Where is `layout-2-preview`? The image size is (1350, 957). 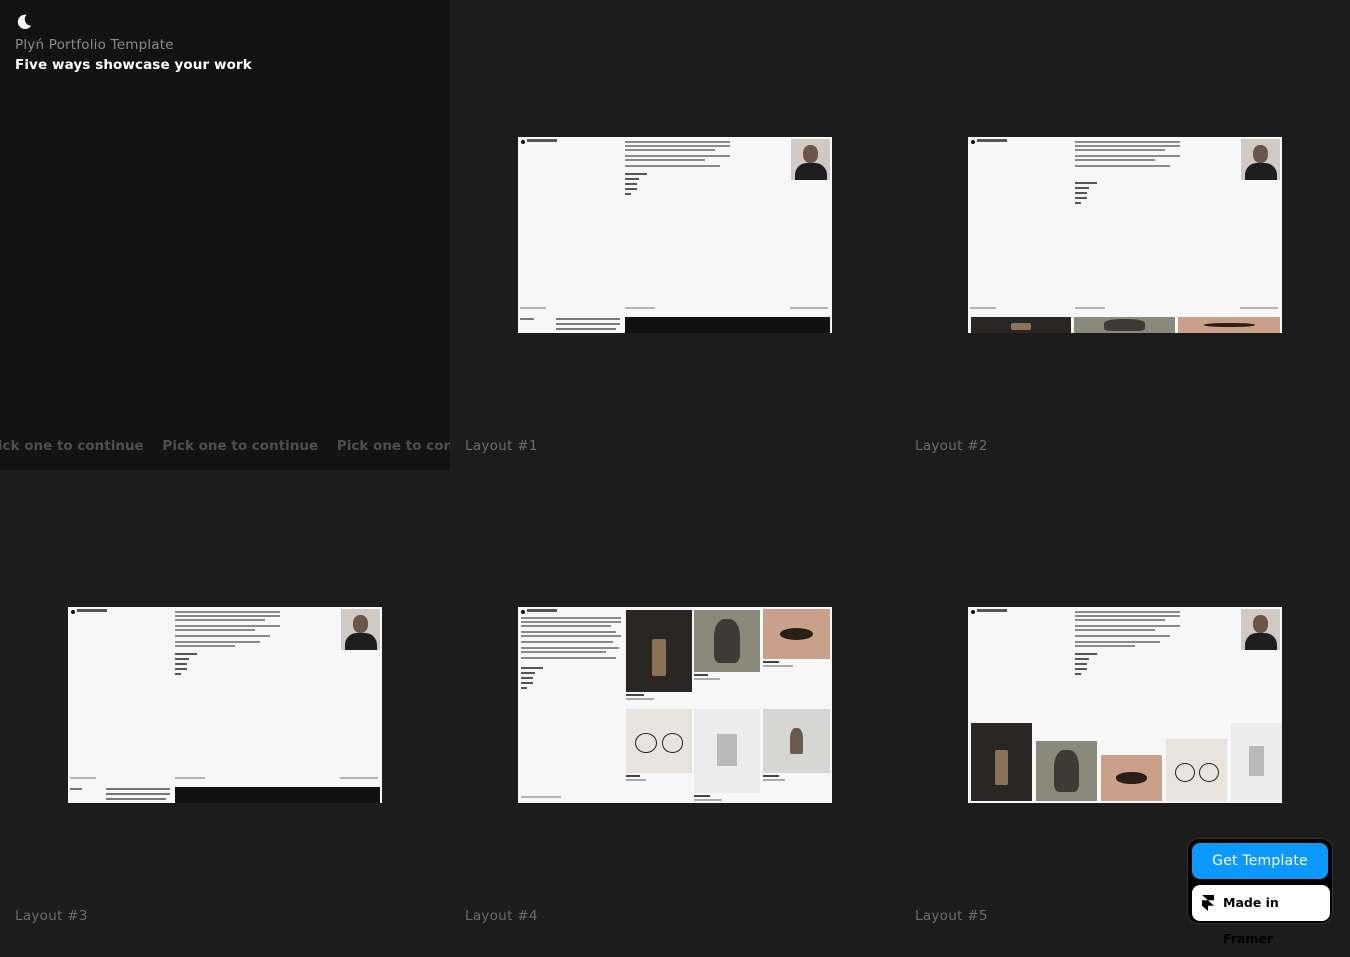
layout-2-preview is located at coordinates (1125, 235).